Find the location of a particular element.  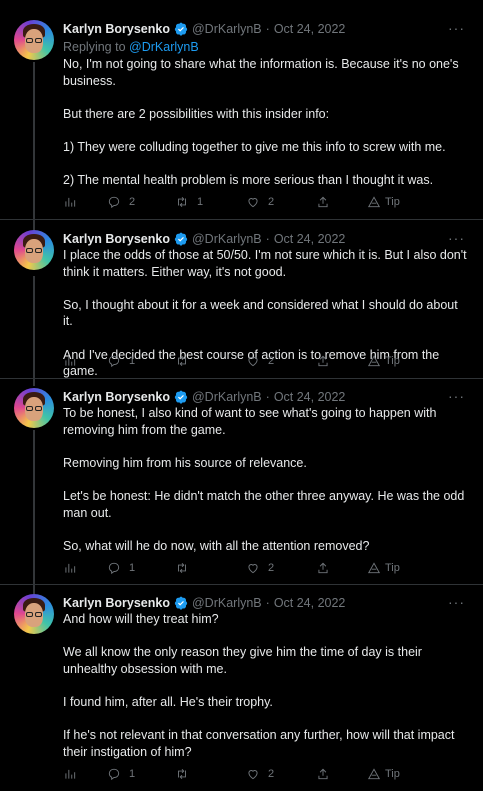

replying-to-handle: @DrKarlynB is located at coordinates (164, 47).